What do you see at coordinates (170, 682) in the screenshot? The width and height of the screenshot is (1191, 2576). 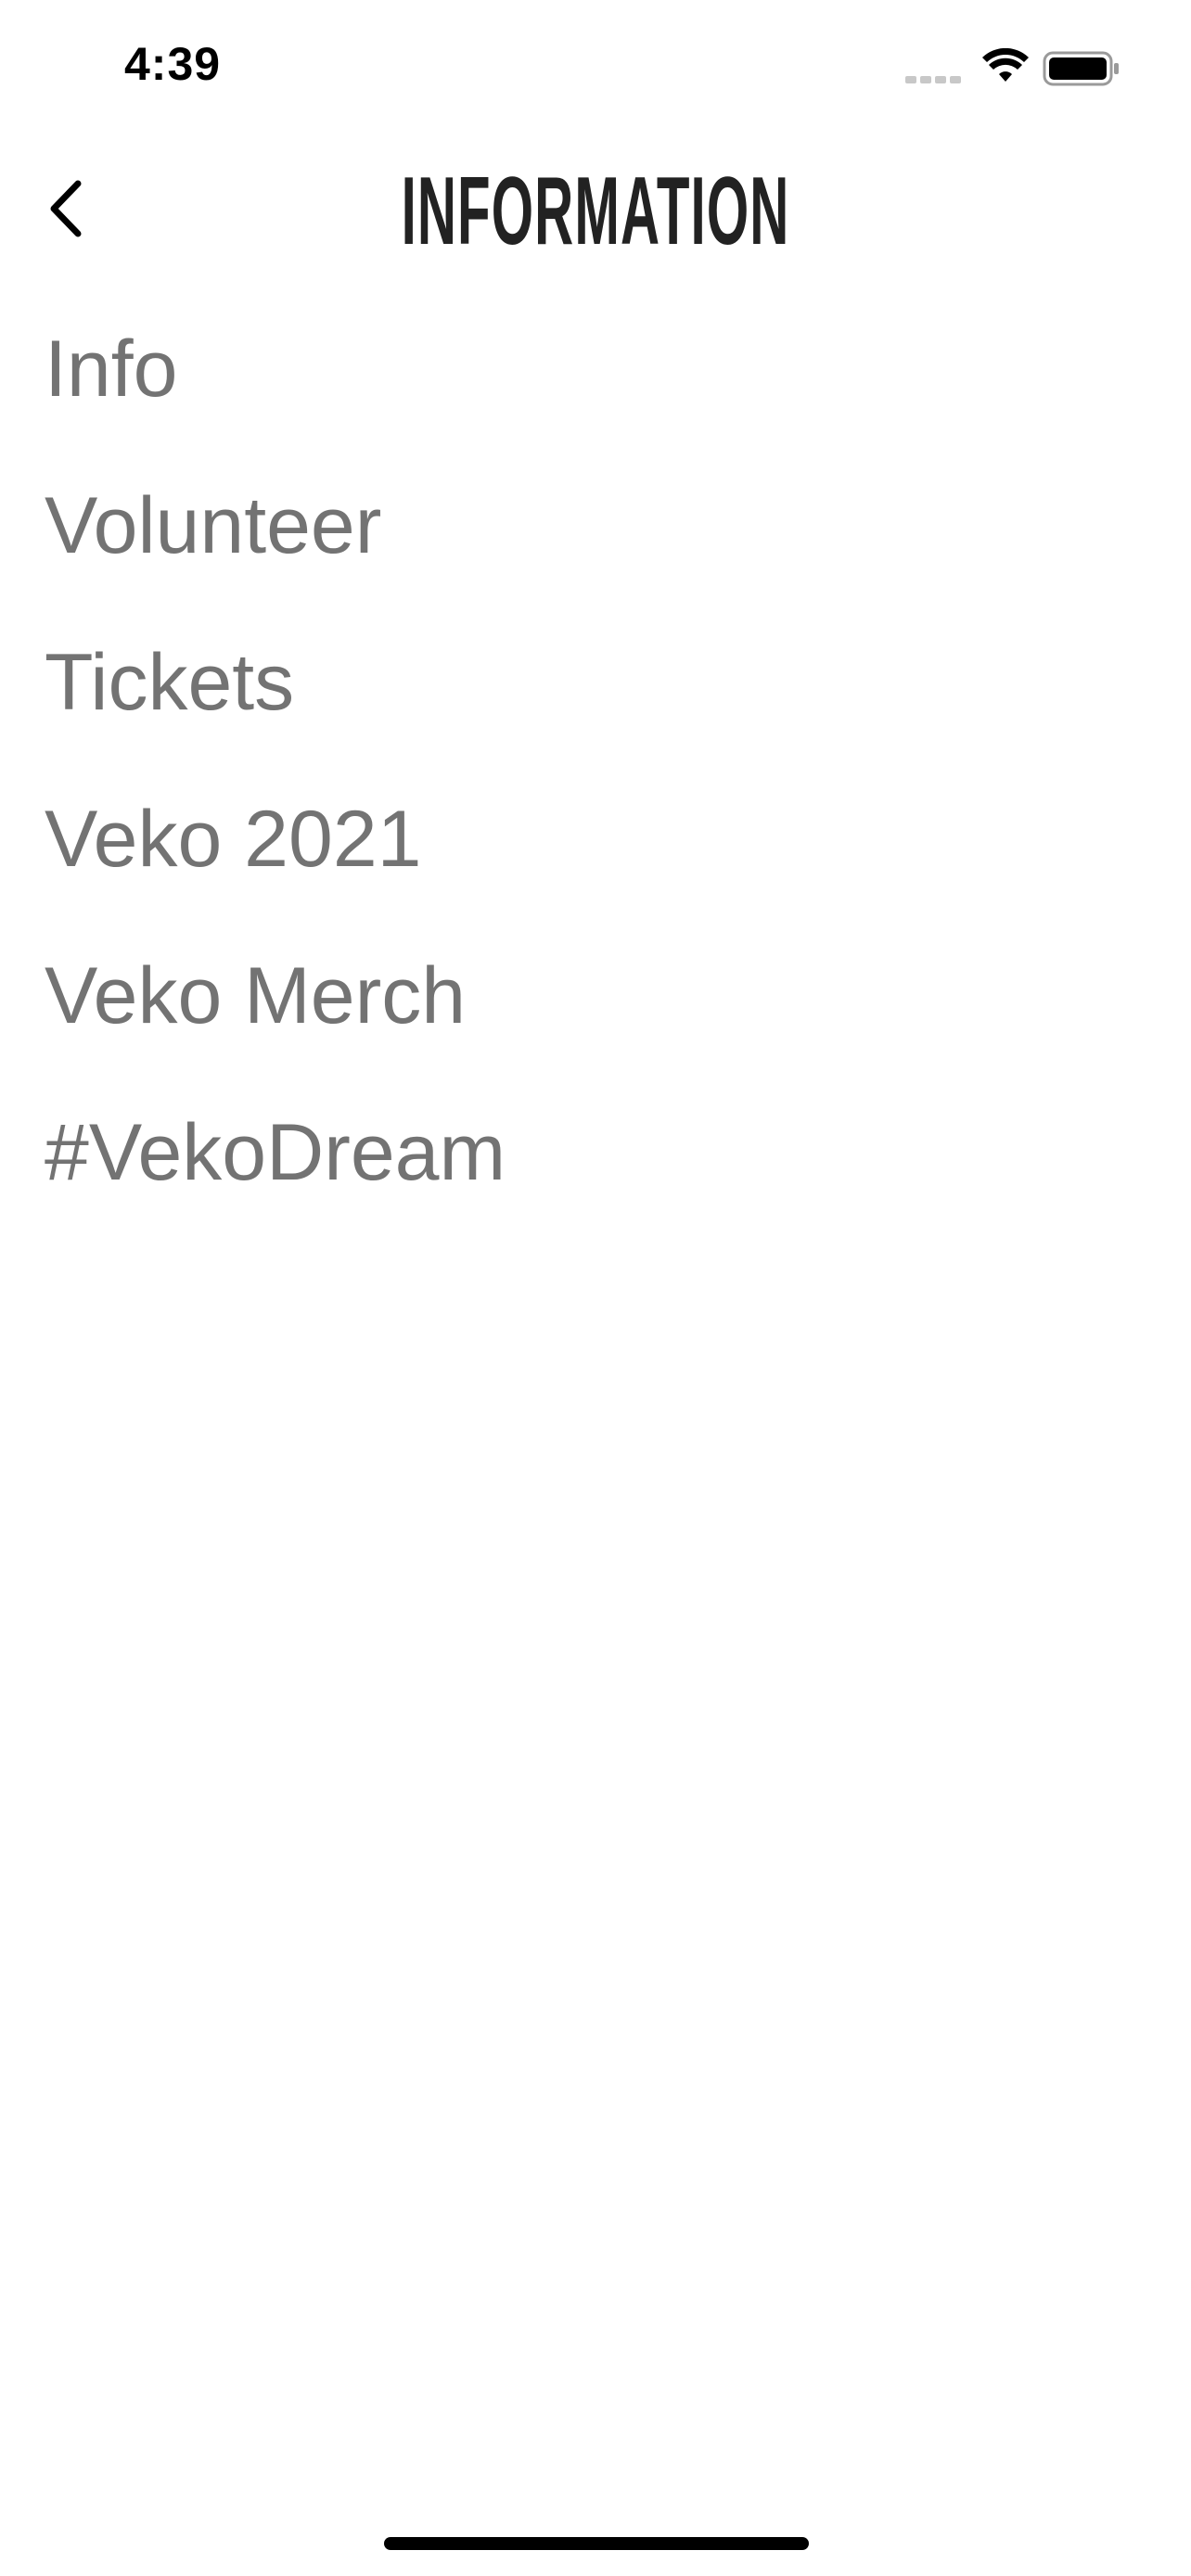 I see `menu-item-label: Tickets` at bounding box center [170, 682].